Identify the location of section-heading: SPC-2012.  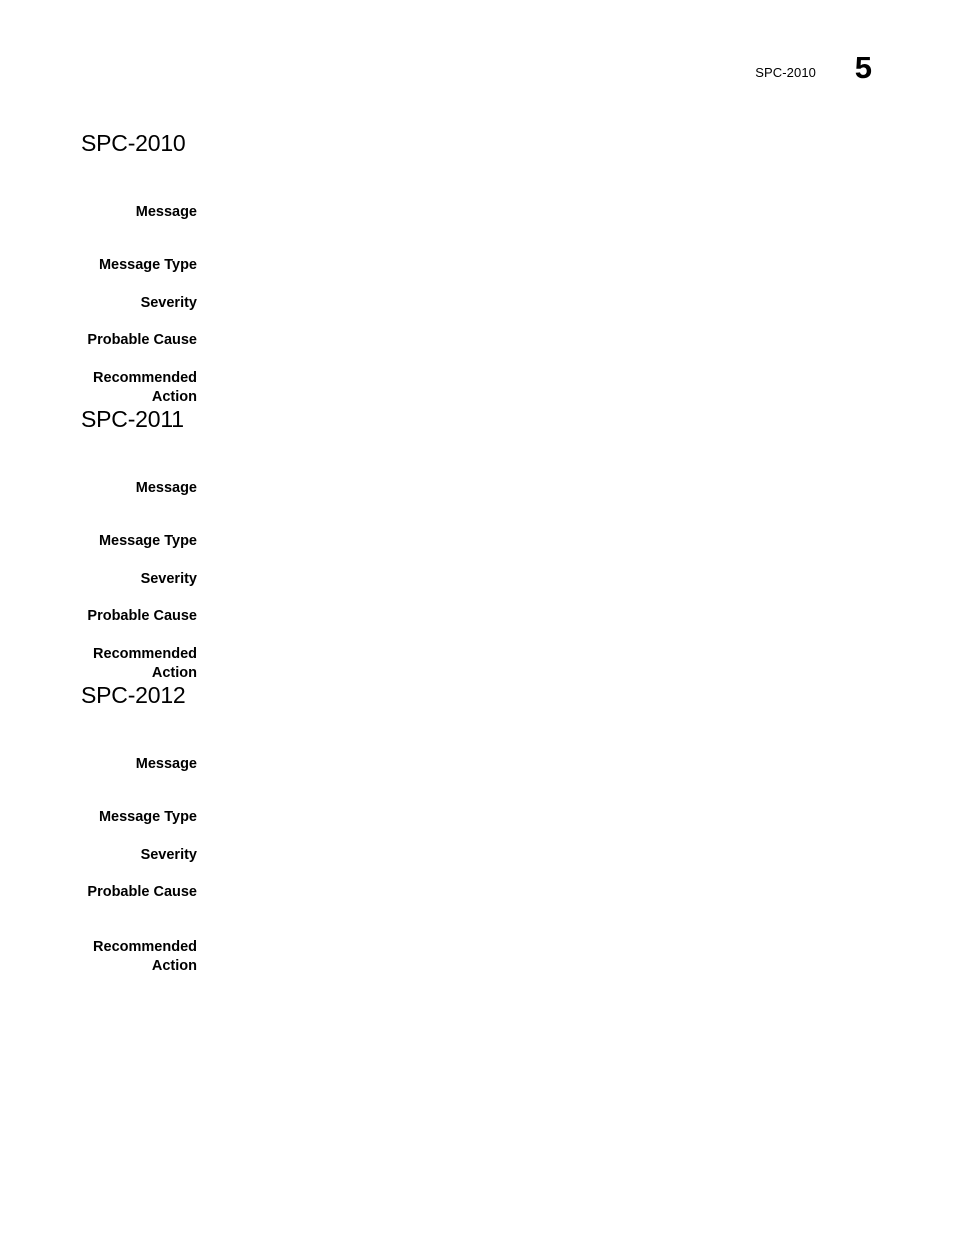
(133, 695).